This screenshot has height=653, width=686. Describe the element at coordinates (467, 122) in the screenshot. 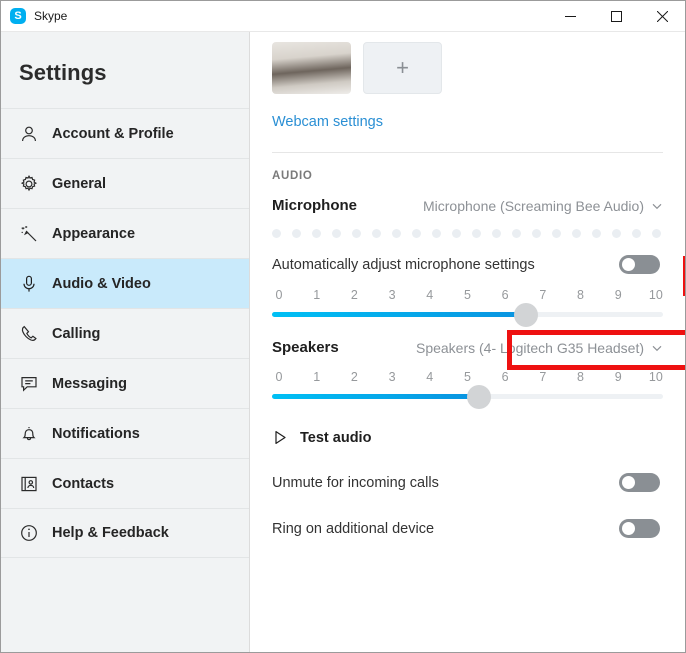

I see `webcam-settings-link: Webcam settings` at that location.